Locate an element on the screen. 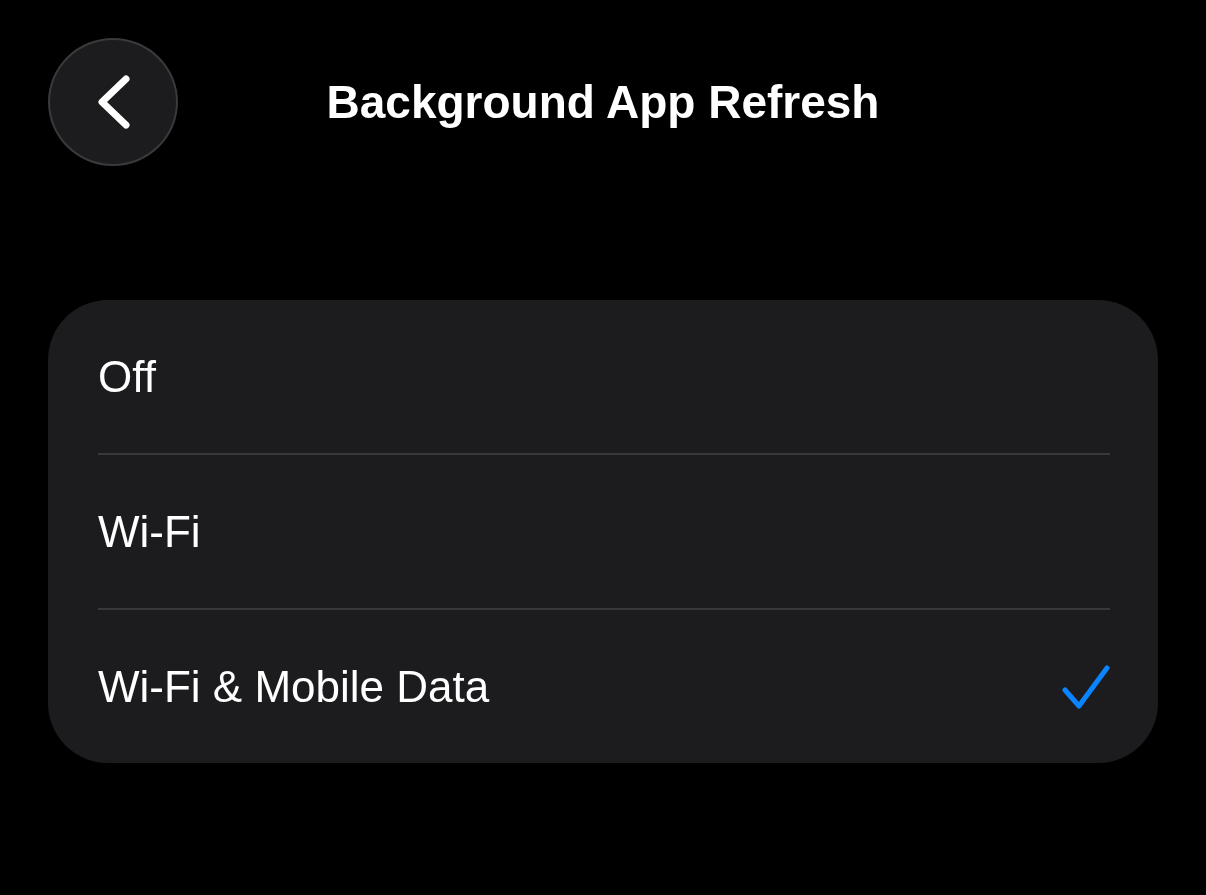  option-row: Wi-Fi & Mobile Data is located at coordinates (604, 685).